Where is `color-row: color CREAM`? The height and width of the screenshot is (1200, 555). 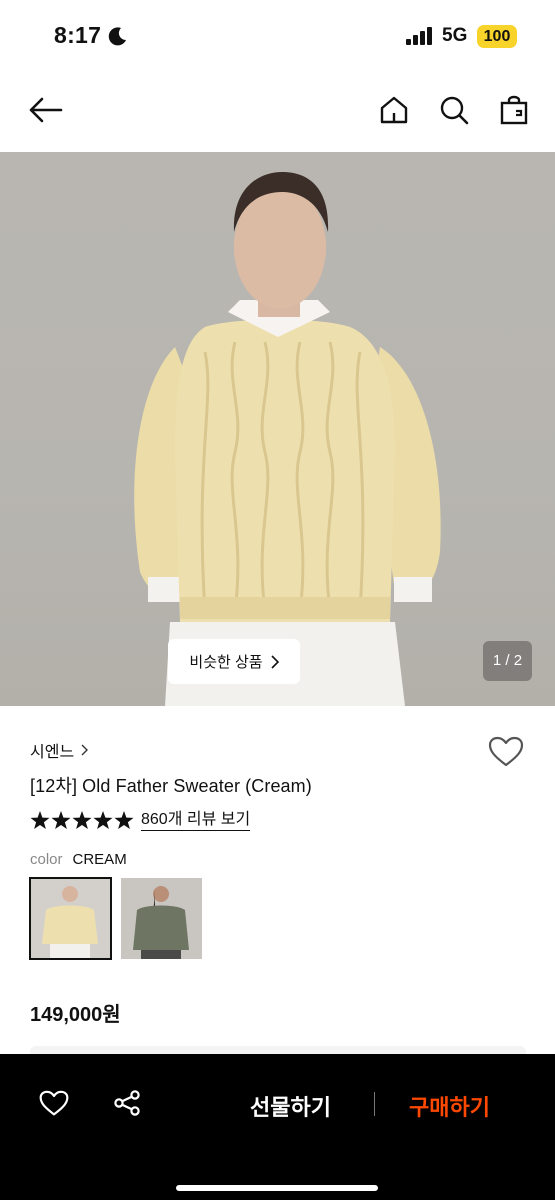 color-row: color CREAM is located at coordinates (78, 859).